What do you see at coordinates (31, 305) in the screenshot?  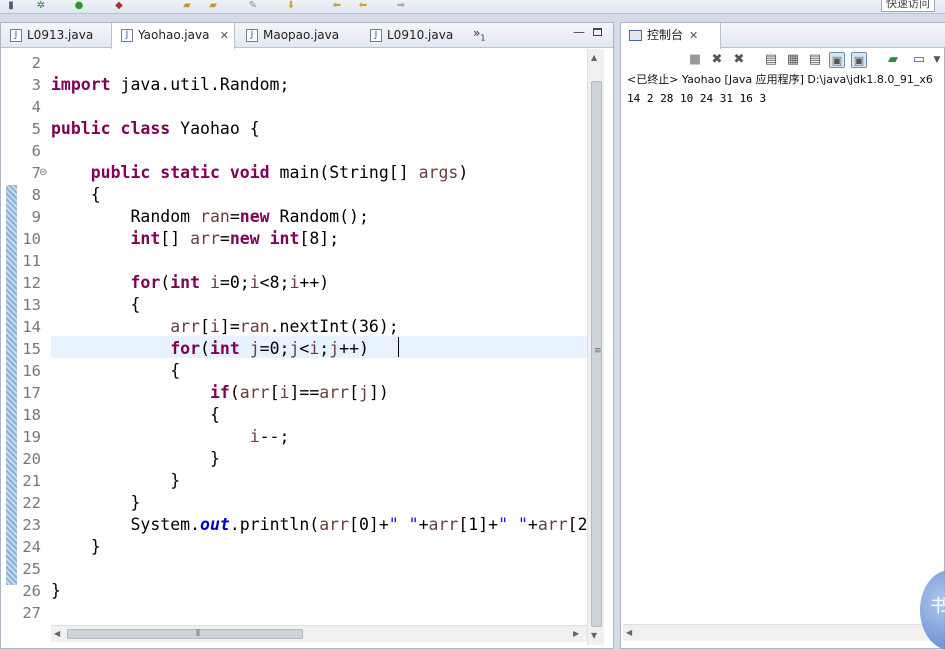 I see `line-number: 13` at bounding box center [31, 305].